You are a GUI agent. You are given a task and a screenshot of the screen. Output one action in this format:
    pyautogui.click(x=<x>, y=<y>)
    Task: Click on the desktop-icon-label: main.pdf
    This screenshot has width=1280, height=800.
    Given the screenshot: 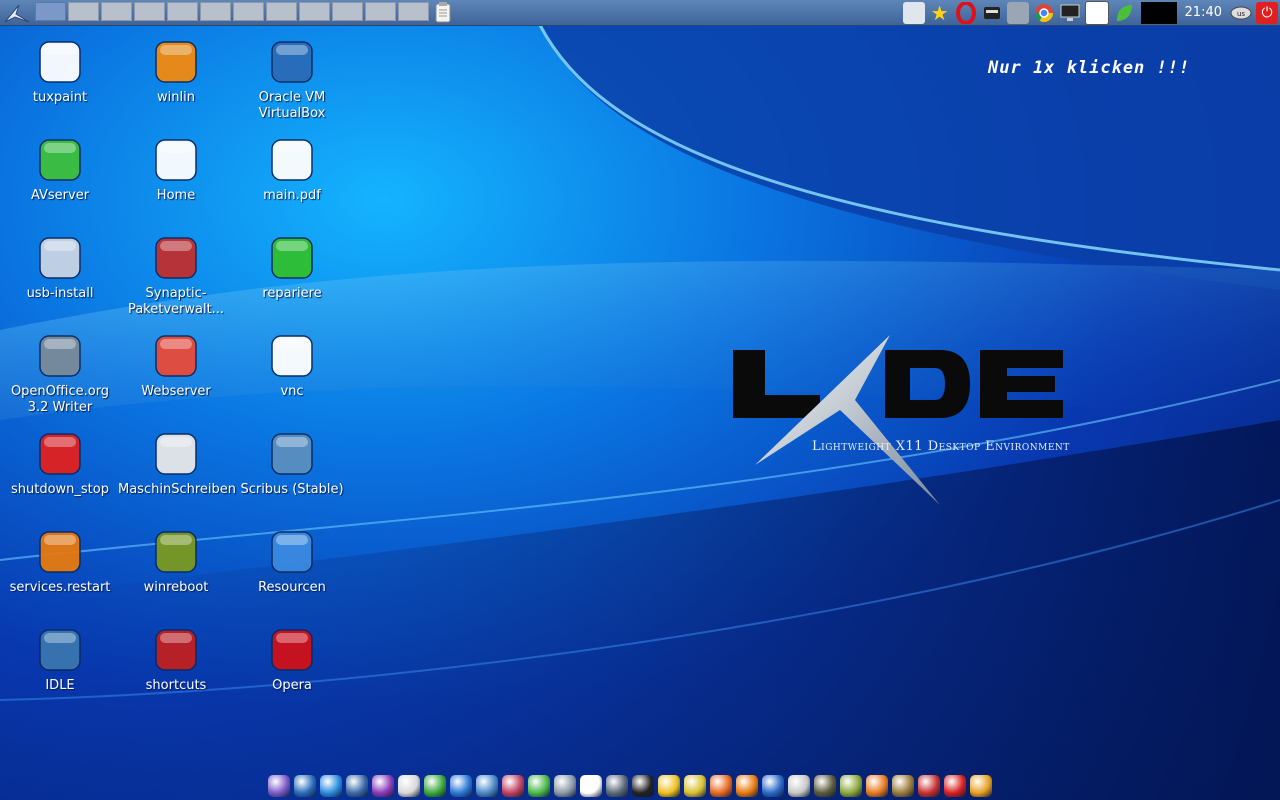 What is the action you would take?
    pyautogui.click(x=292, y=195)
    